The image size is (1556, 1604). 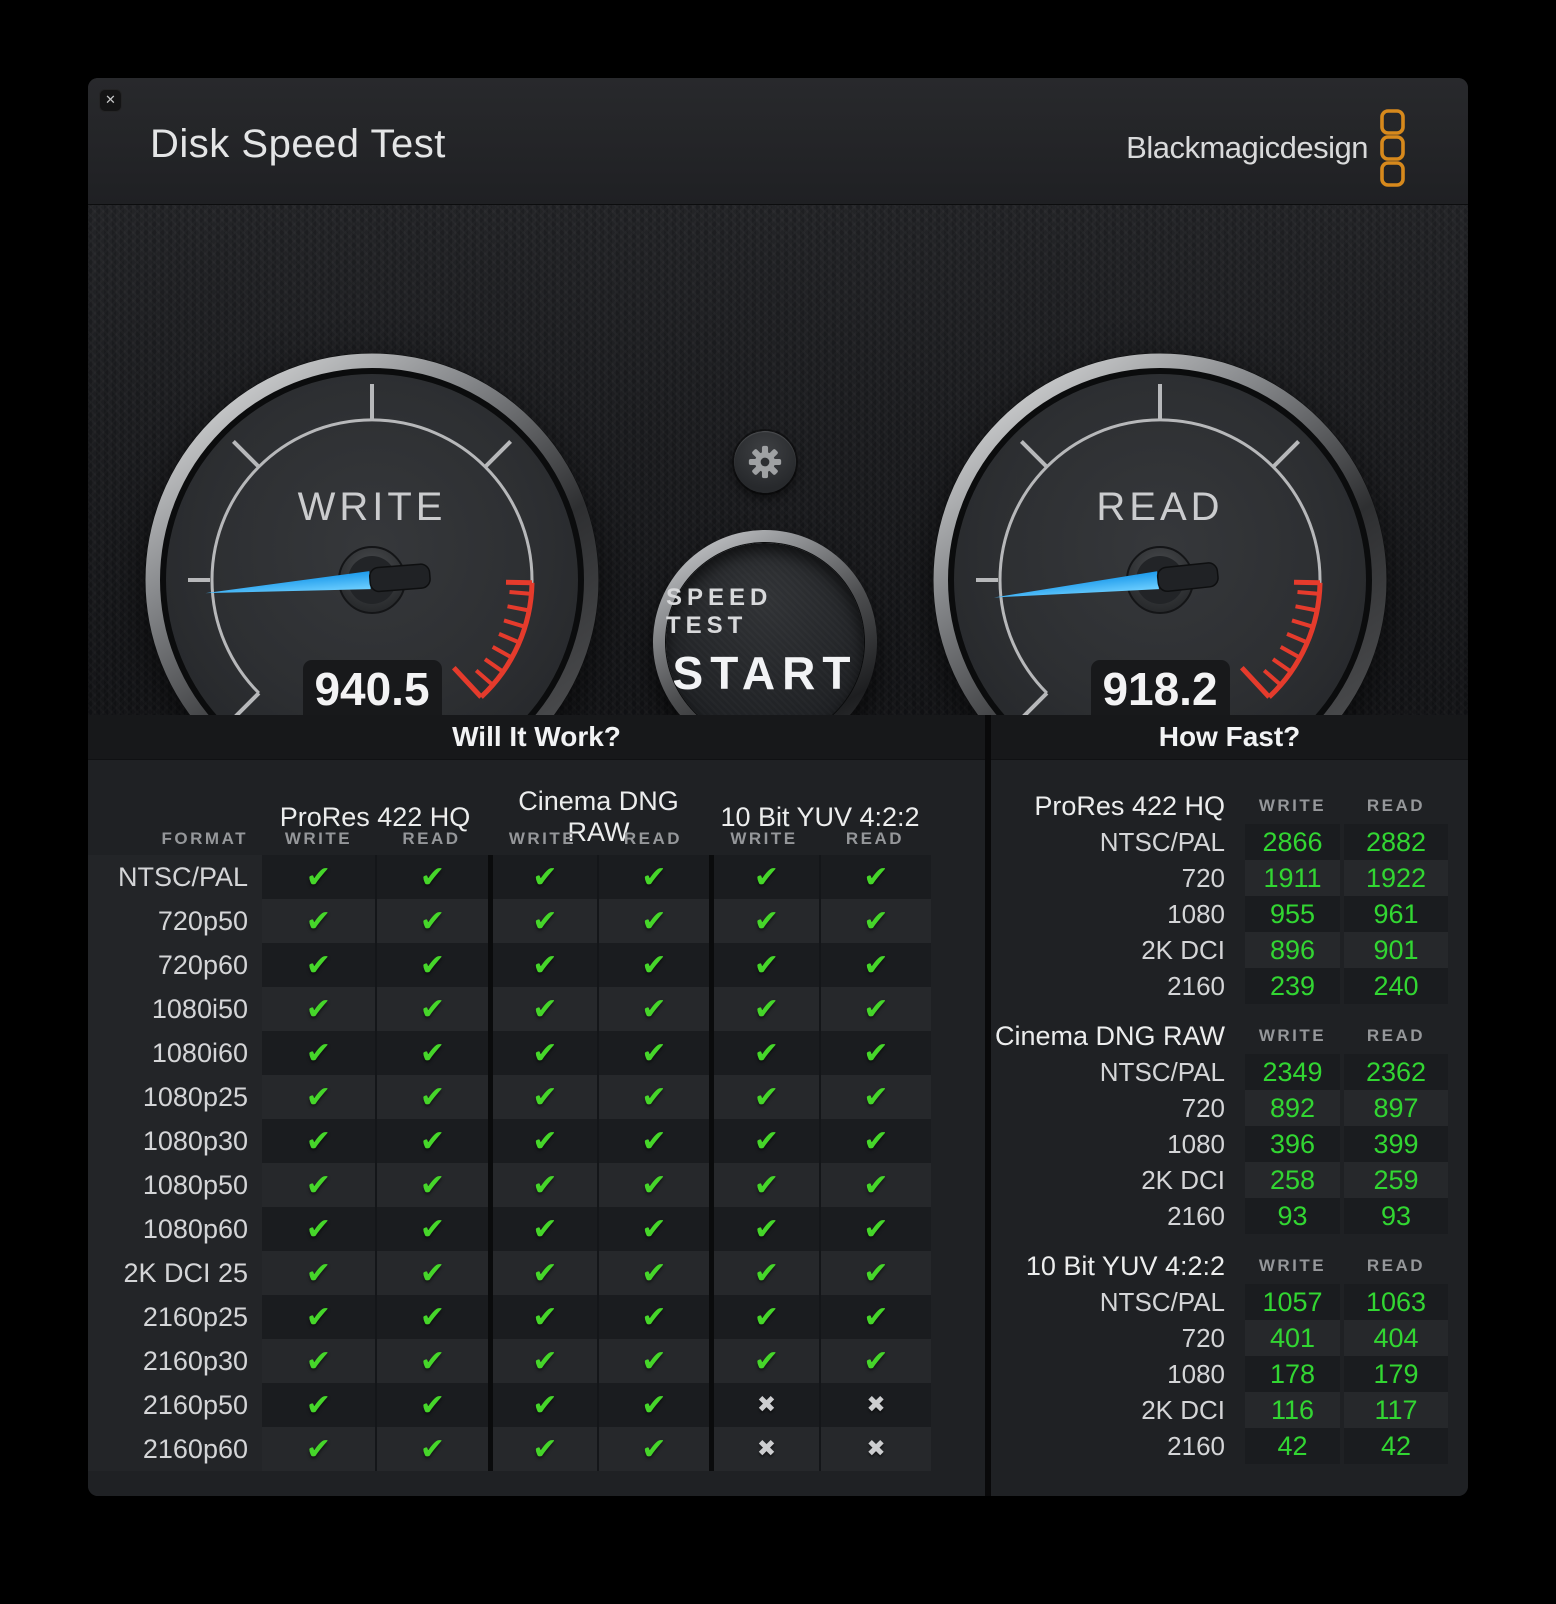 What do you see at coordinates (1229, 986) in the screenshot?
I see `speed-row: 2160 239 240` at bounding box center [1229, 986].